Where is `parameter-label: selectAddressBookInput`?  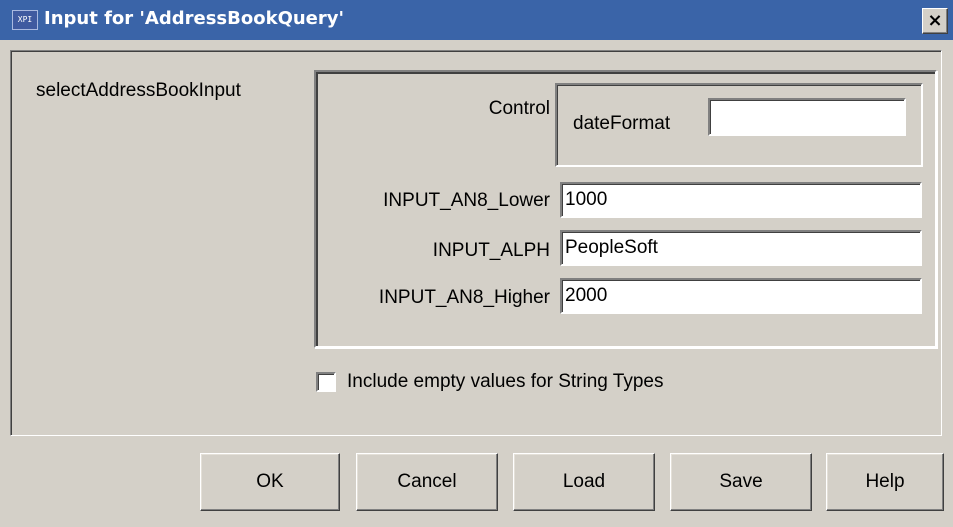
parameter-label: selectAddressBookInput is located at coordinates (138, 90).